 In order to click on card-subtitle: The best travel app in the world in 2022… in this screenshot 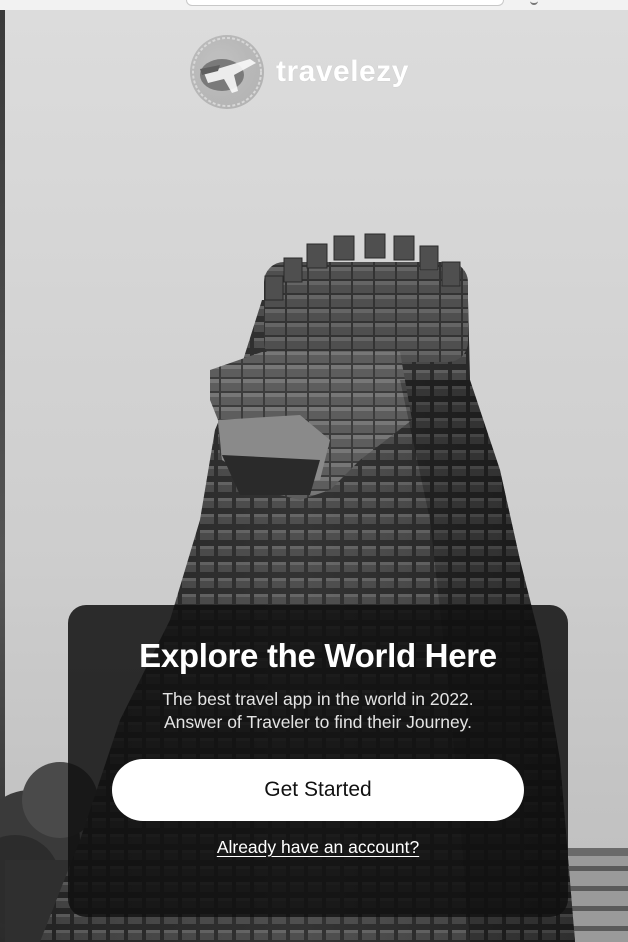, I will do `click(318, 711)`.